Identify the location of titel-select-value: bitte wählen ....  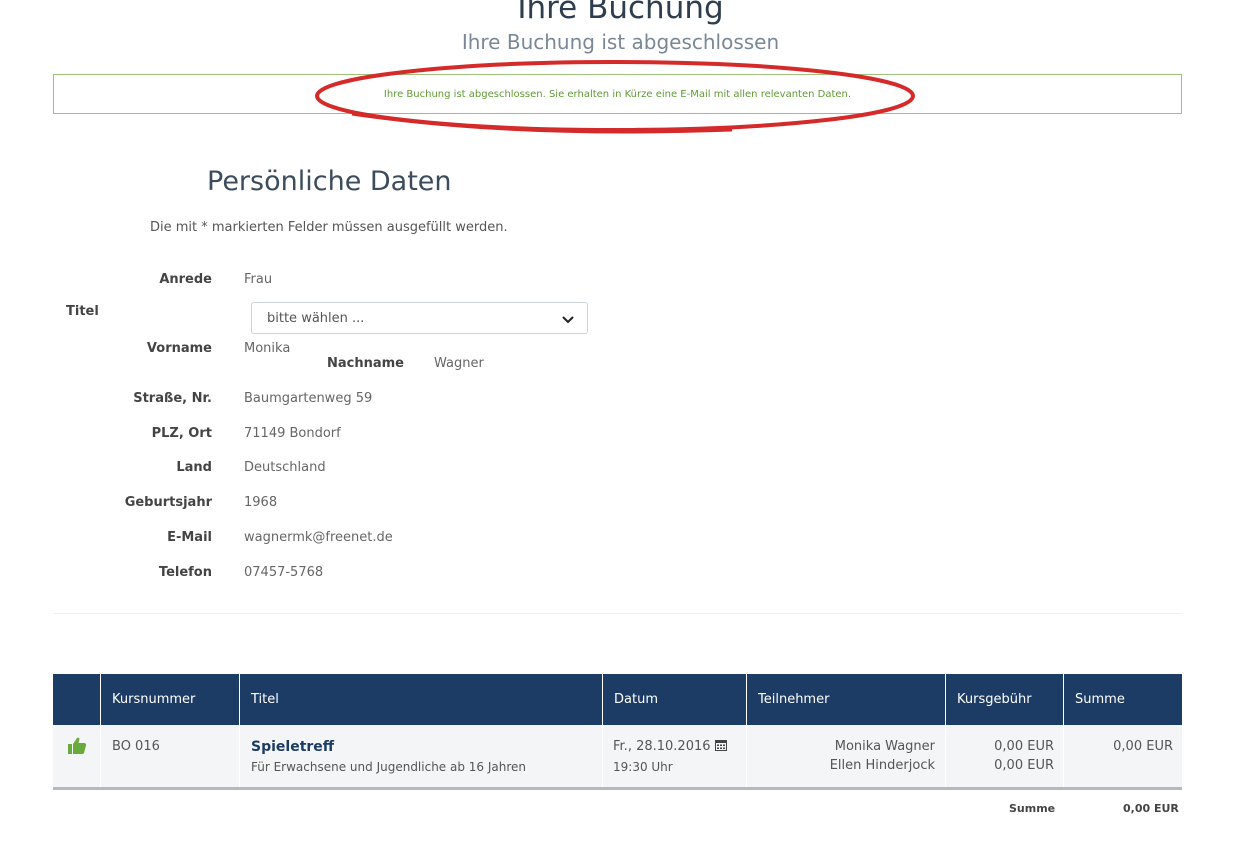
(316, 318).